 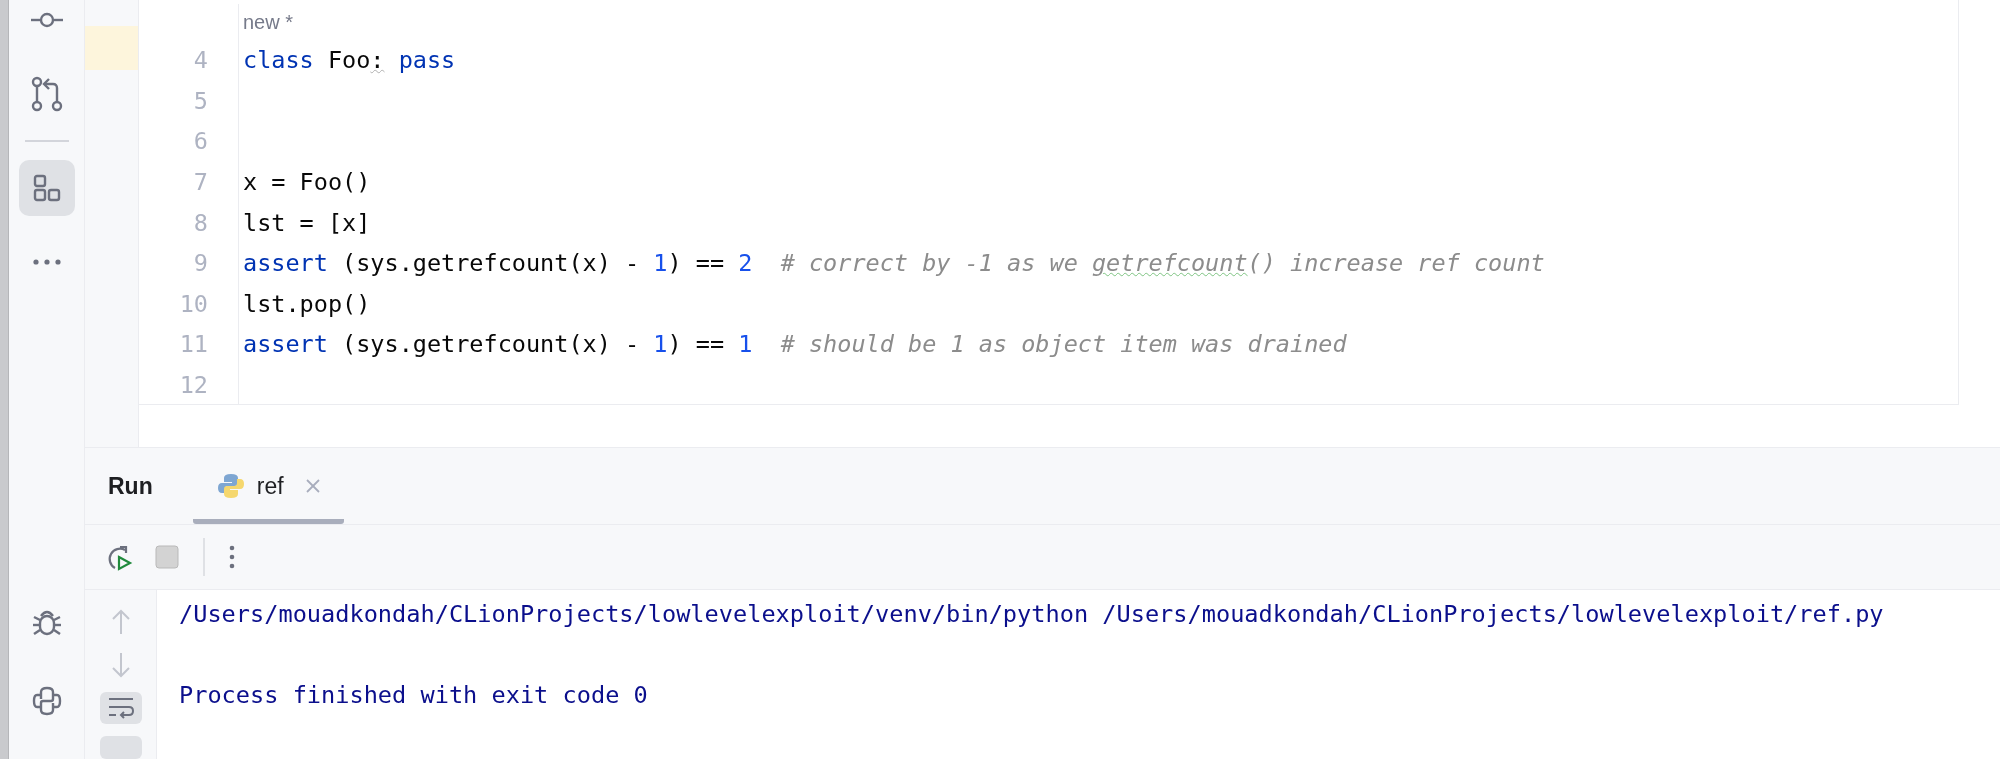 I want to click on python-icon, so click(x=46, y=701).